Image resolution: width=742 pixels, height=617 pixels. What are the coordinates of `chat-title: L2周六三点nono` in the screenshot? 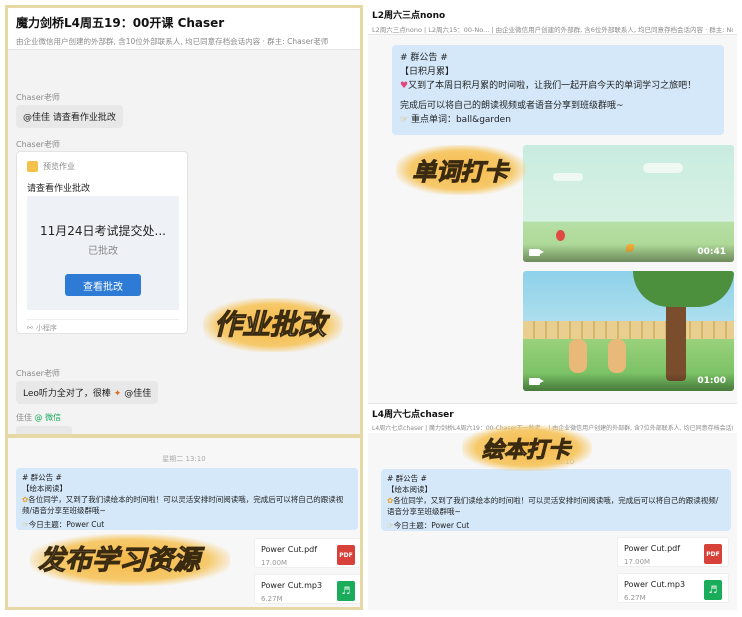 It's located at (409, 16).